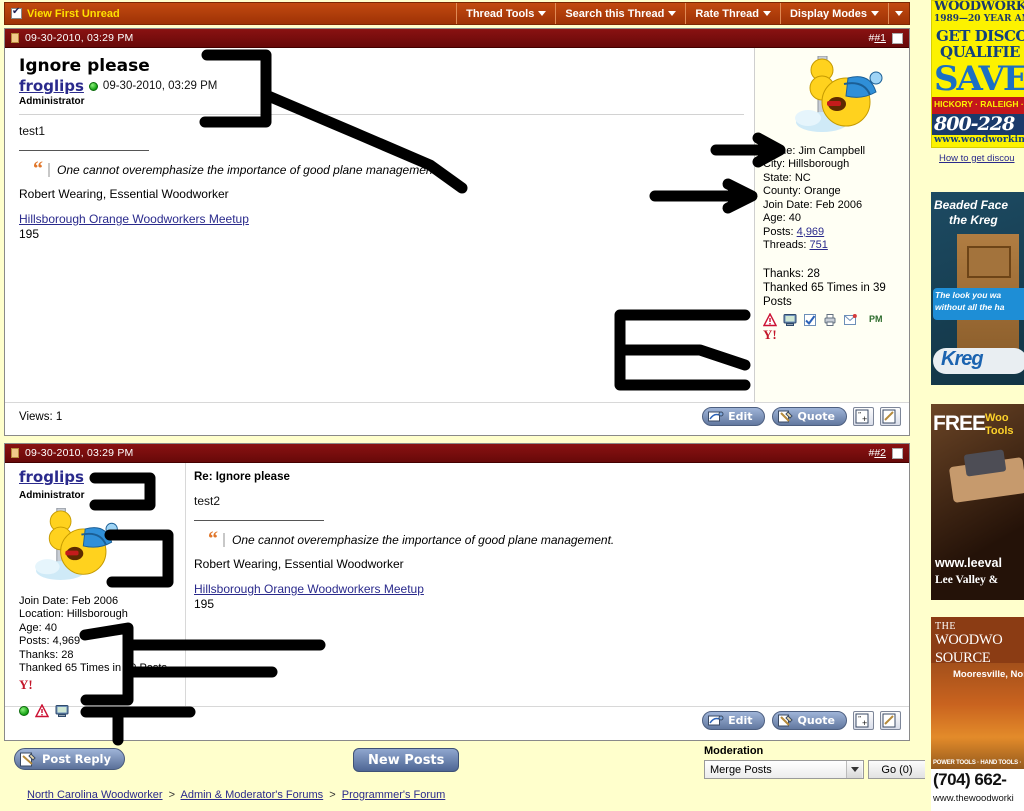 Image resolution: width=1024 pixels, height=811 pixels. Describe the element at coordinates (784, 769) in the screenshot. I see `moderation-select: Merge Posts` at that location.